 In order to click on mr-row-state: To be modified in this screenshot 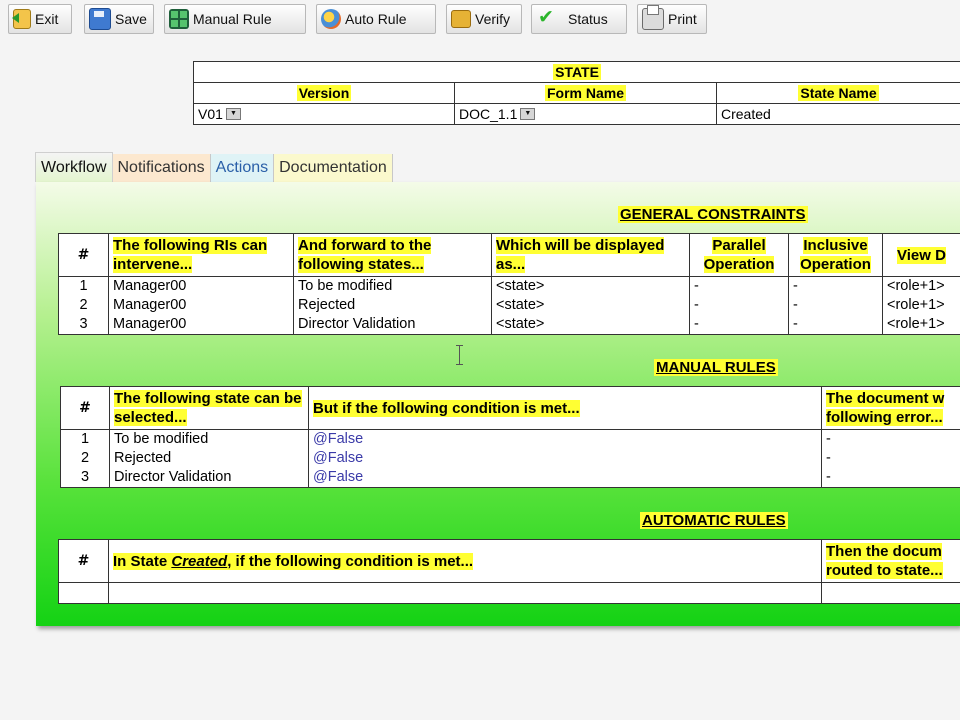, I will do `click(209, 439)`.